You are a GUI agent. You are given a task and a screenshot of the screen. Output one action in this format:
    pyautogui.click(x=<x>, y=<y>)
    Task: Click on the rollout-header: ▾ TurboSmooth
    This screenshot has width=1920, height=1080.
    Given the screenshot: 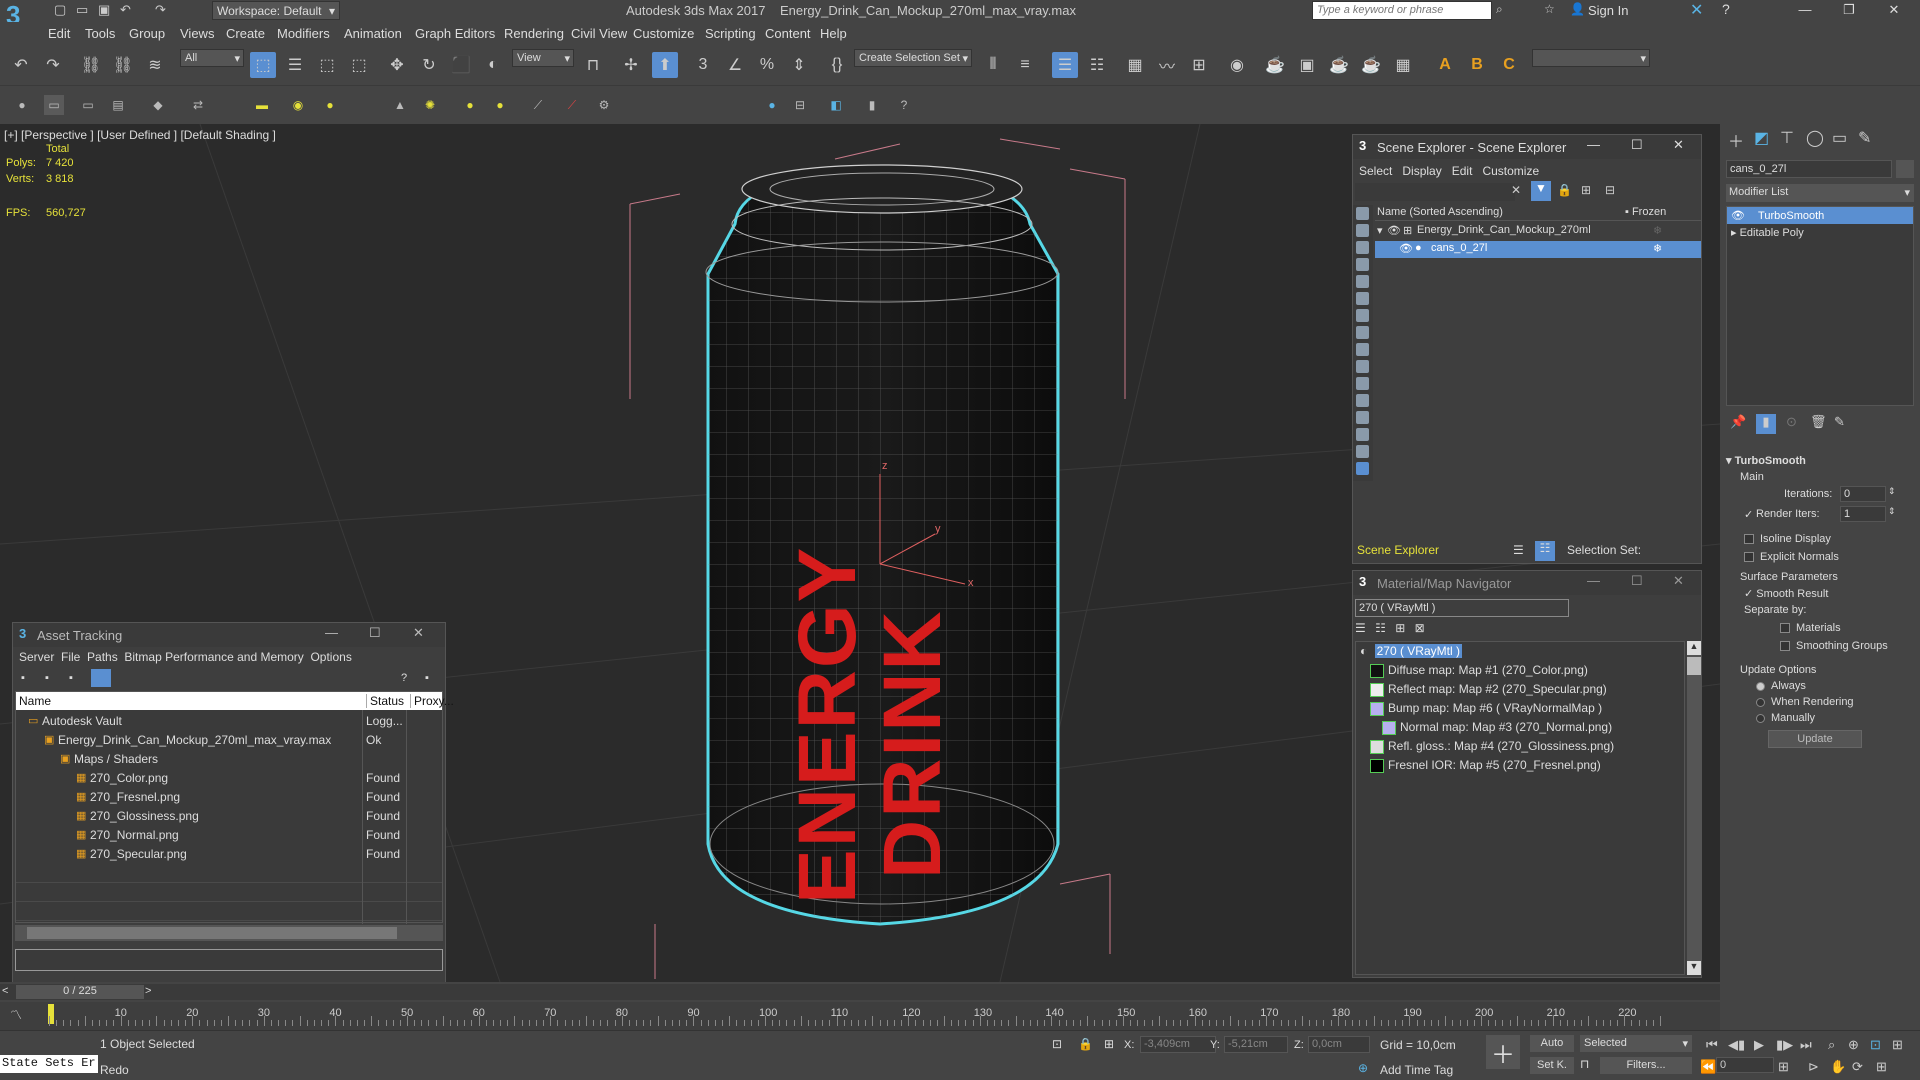 What is the action you would take?
    pyautogui.click(x=1820, y=460)
    